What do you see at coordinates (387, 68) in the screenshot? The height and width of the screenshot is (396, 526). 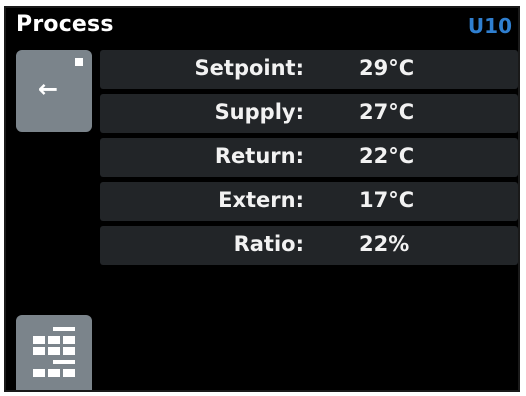 I see `row-value: 29°C` at bounding box center [387, 68].